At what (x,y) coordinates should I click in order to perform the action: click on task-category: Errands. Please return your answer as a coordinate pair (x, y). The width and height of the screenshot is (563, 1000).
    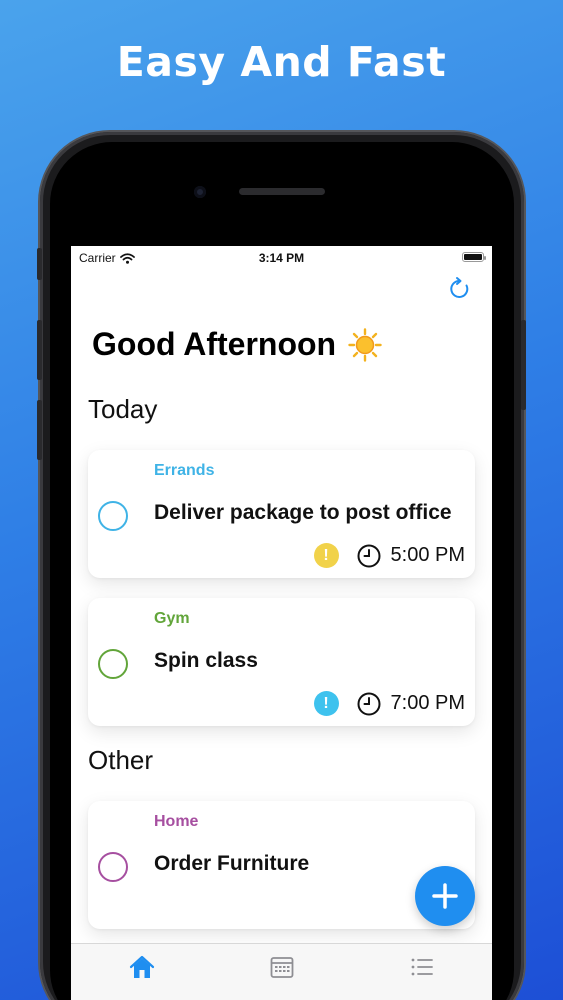
    Looking at the image, I should click on (184, 470).